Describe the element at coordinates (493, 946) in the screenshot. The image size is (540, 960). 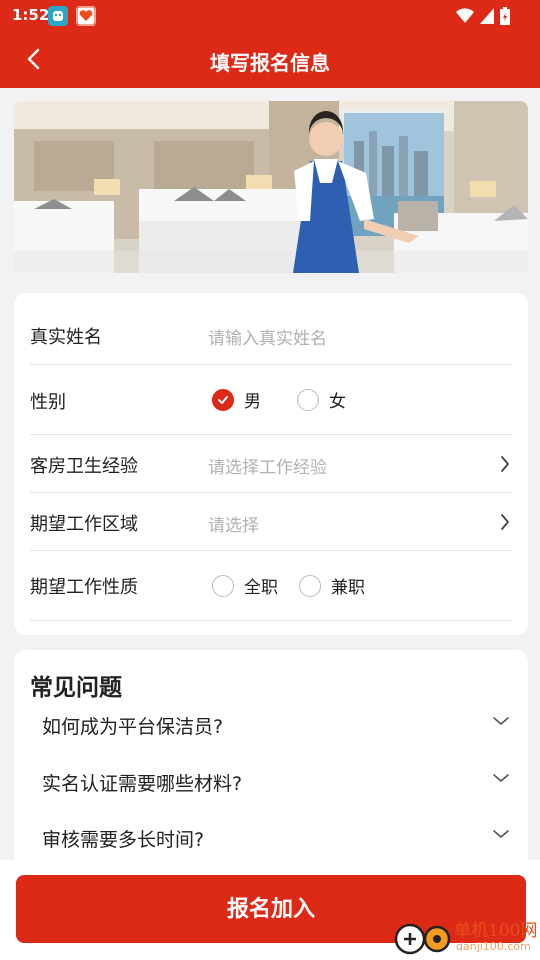
I see `watermark-url: danji100.com` at that location.